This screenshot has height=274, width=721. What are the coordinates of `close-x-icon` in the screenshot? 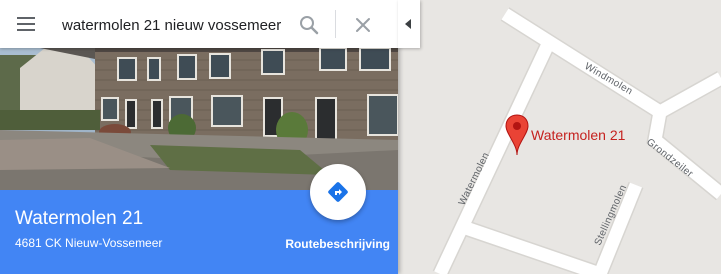 It's located at (363, 25).